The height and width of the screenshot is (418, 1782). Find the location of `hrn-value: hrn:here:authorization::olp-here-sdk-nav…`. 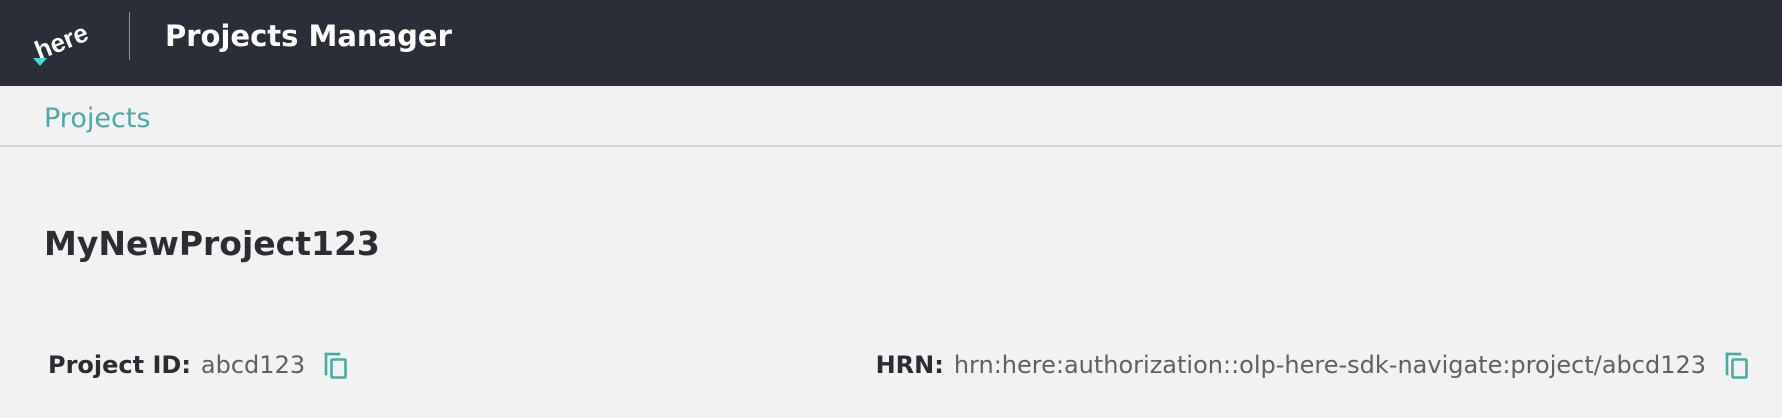

hrn-value: hrn:here:authorization::olp-here-sdk-nav… is located at coordinates (1329, 365).